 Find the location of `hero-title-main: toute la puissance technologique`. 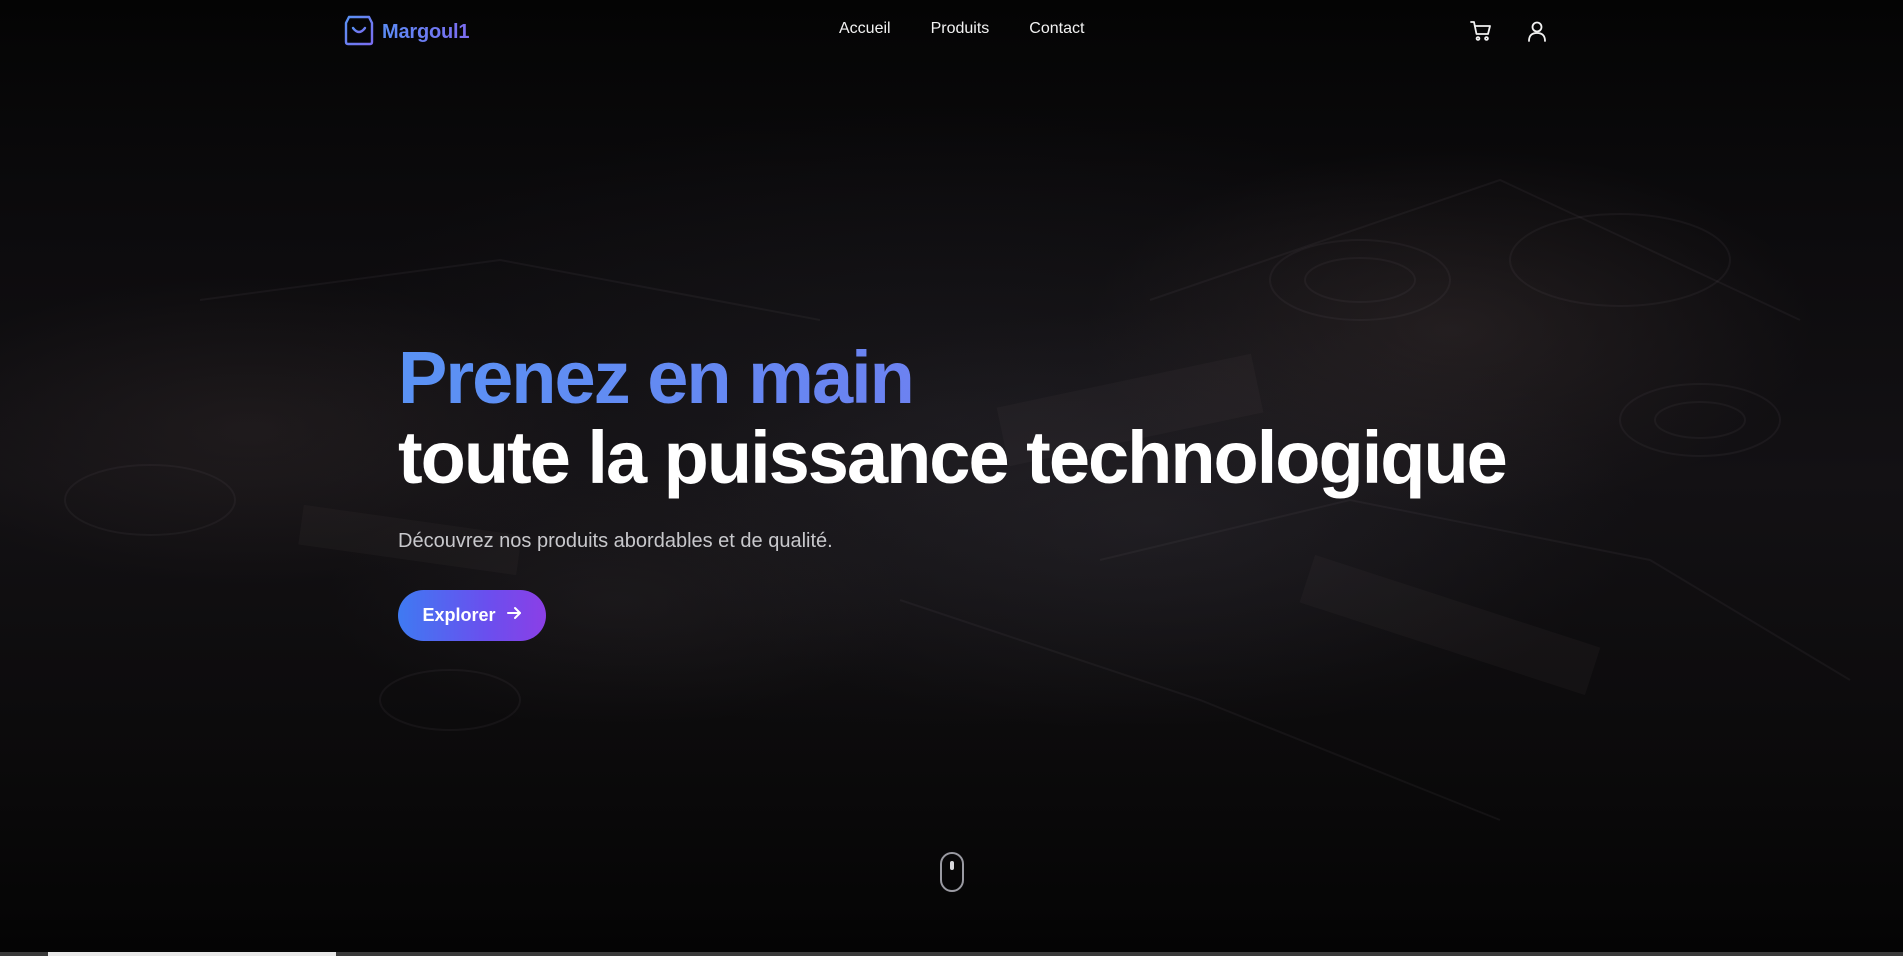

hero-title-main: toute la puissance technologique is located at coordinates (953, 457).